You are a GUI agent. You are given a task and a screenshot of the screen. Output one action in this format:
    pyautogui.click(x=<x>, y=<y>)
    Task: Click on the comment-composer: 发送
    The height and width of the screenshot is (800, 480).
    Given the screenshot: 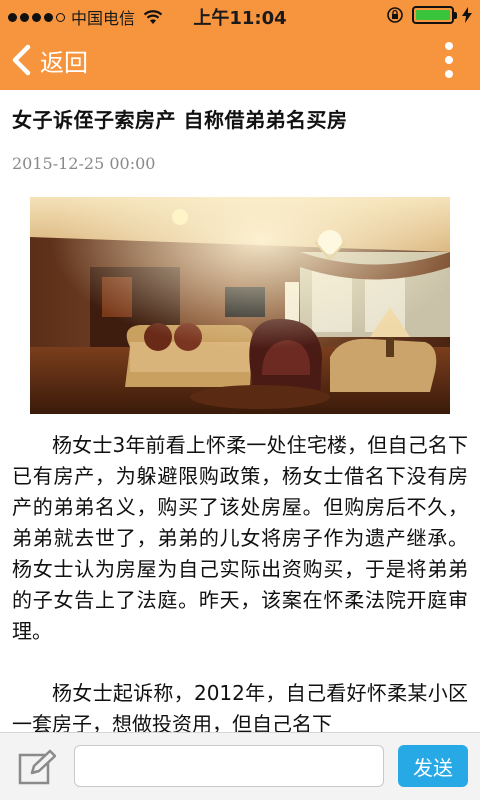 What is the action you would take?
    pyautogui.click(x=240, y=766)
    